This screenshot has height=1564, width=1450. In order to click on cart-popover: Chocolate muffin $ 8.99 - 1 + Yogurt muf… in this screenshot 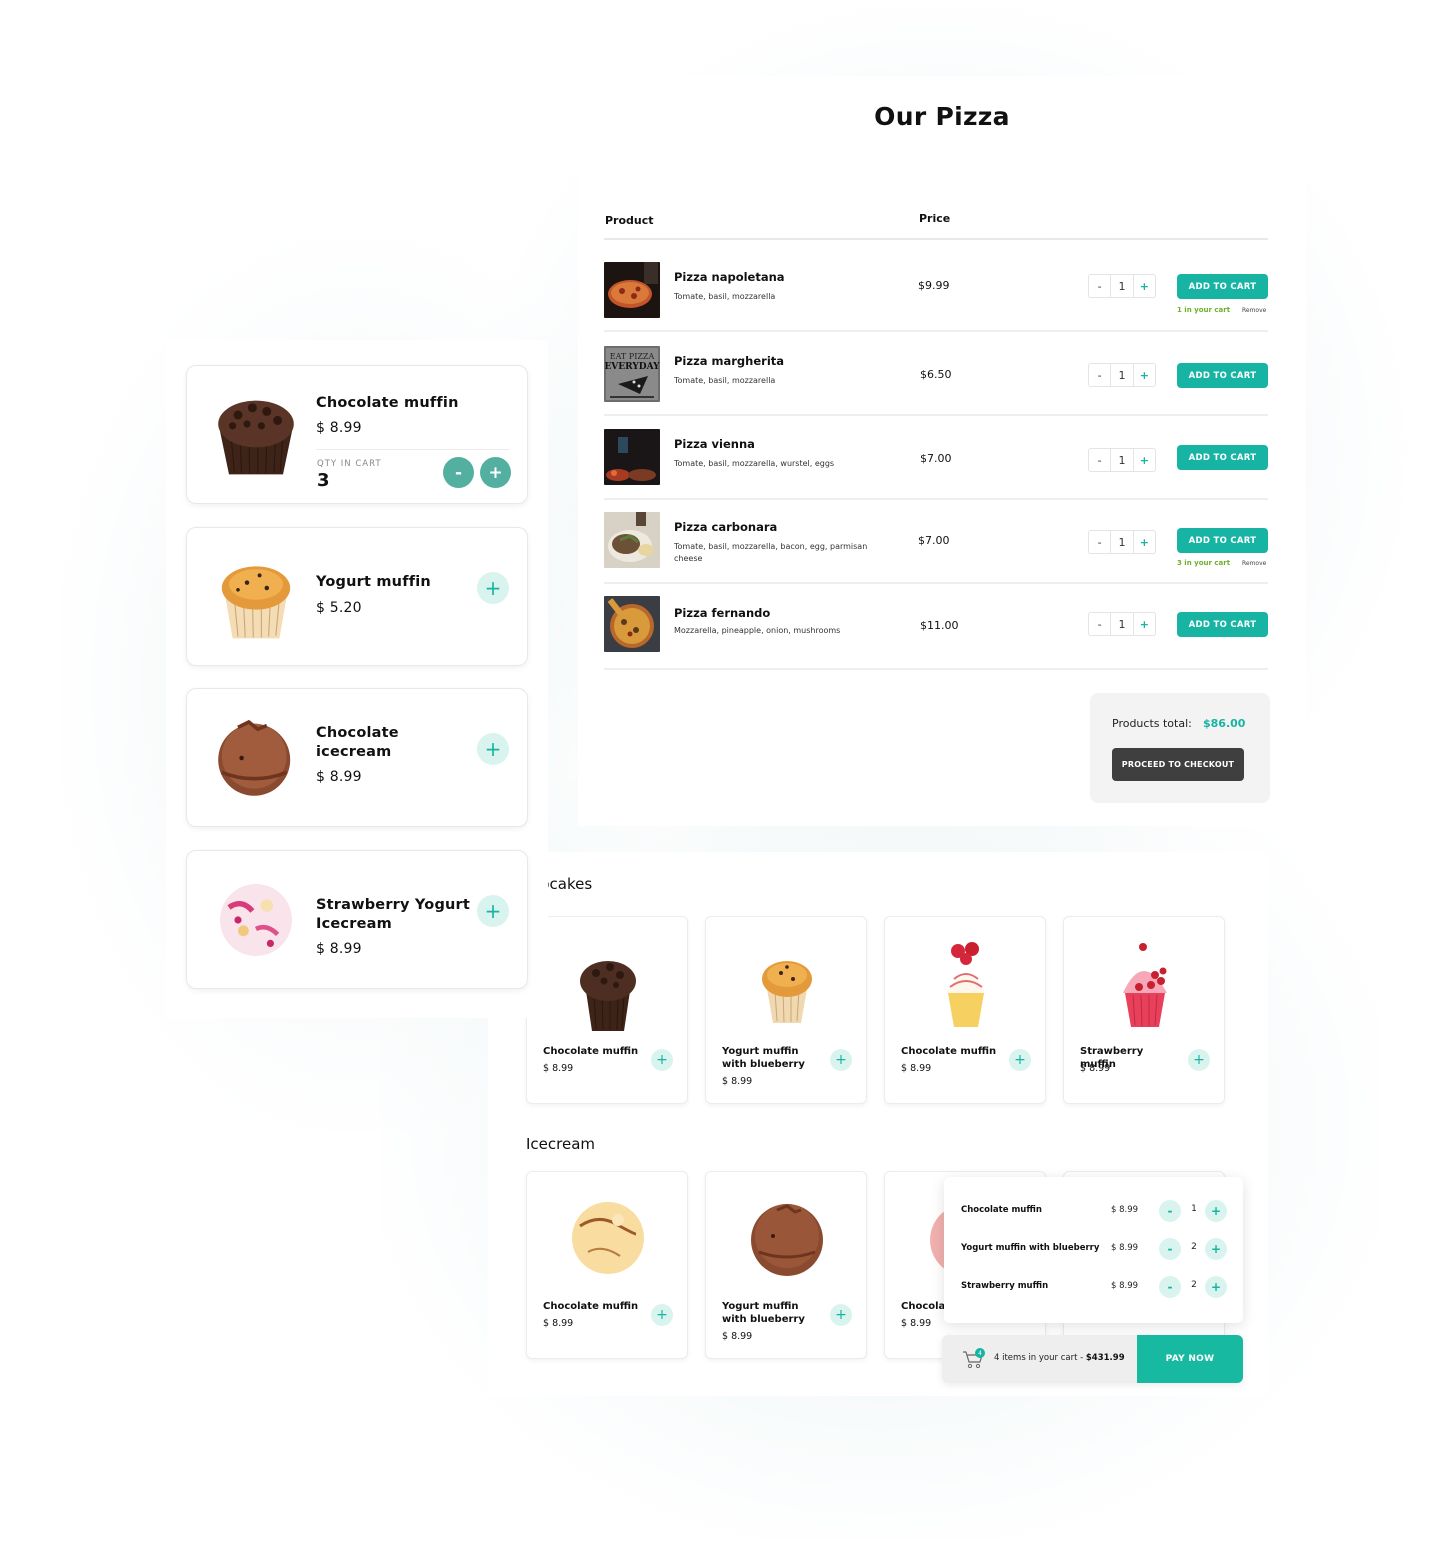, I will do `click(1093, 1250)`.